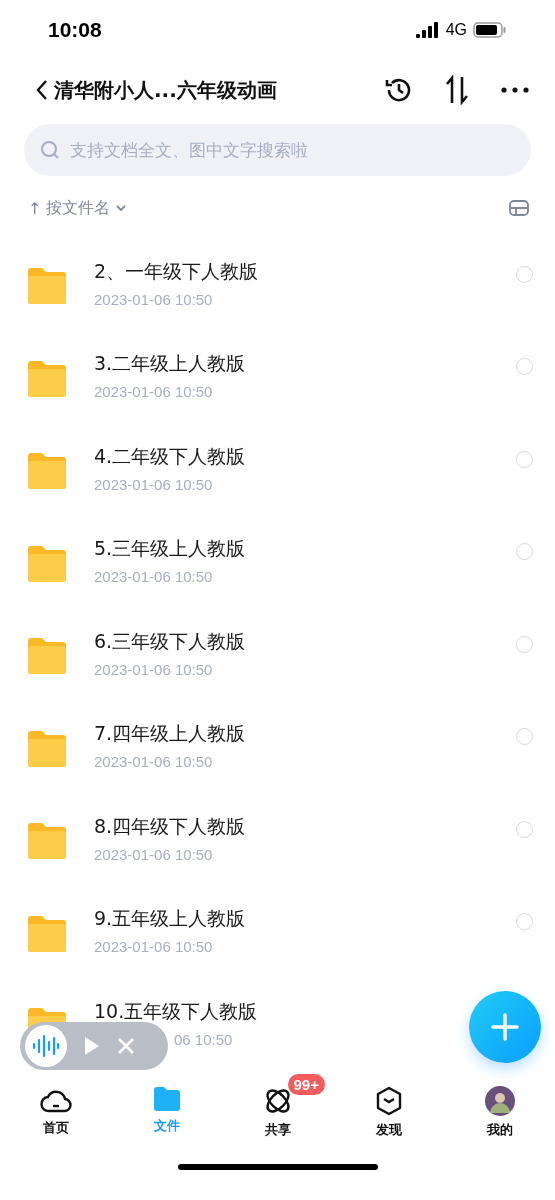 The width and height of the screenshot is (555, 1200). I want to click on file-date: 06 10:50, so click(204, 1039).